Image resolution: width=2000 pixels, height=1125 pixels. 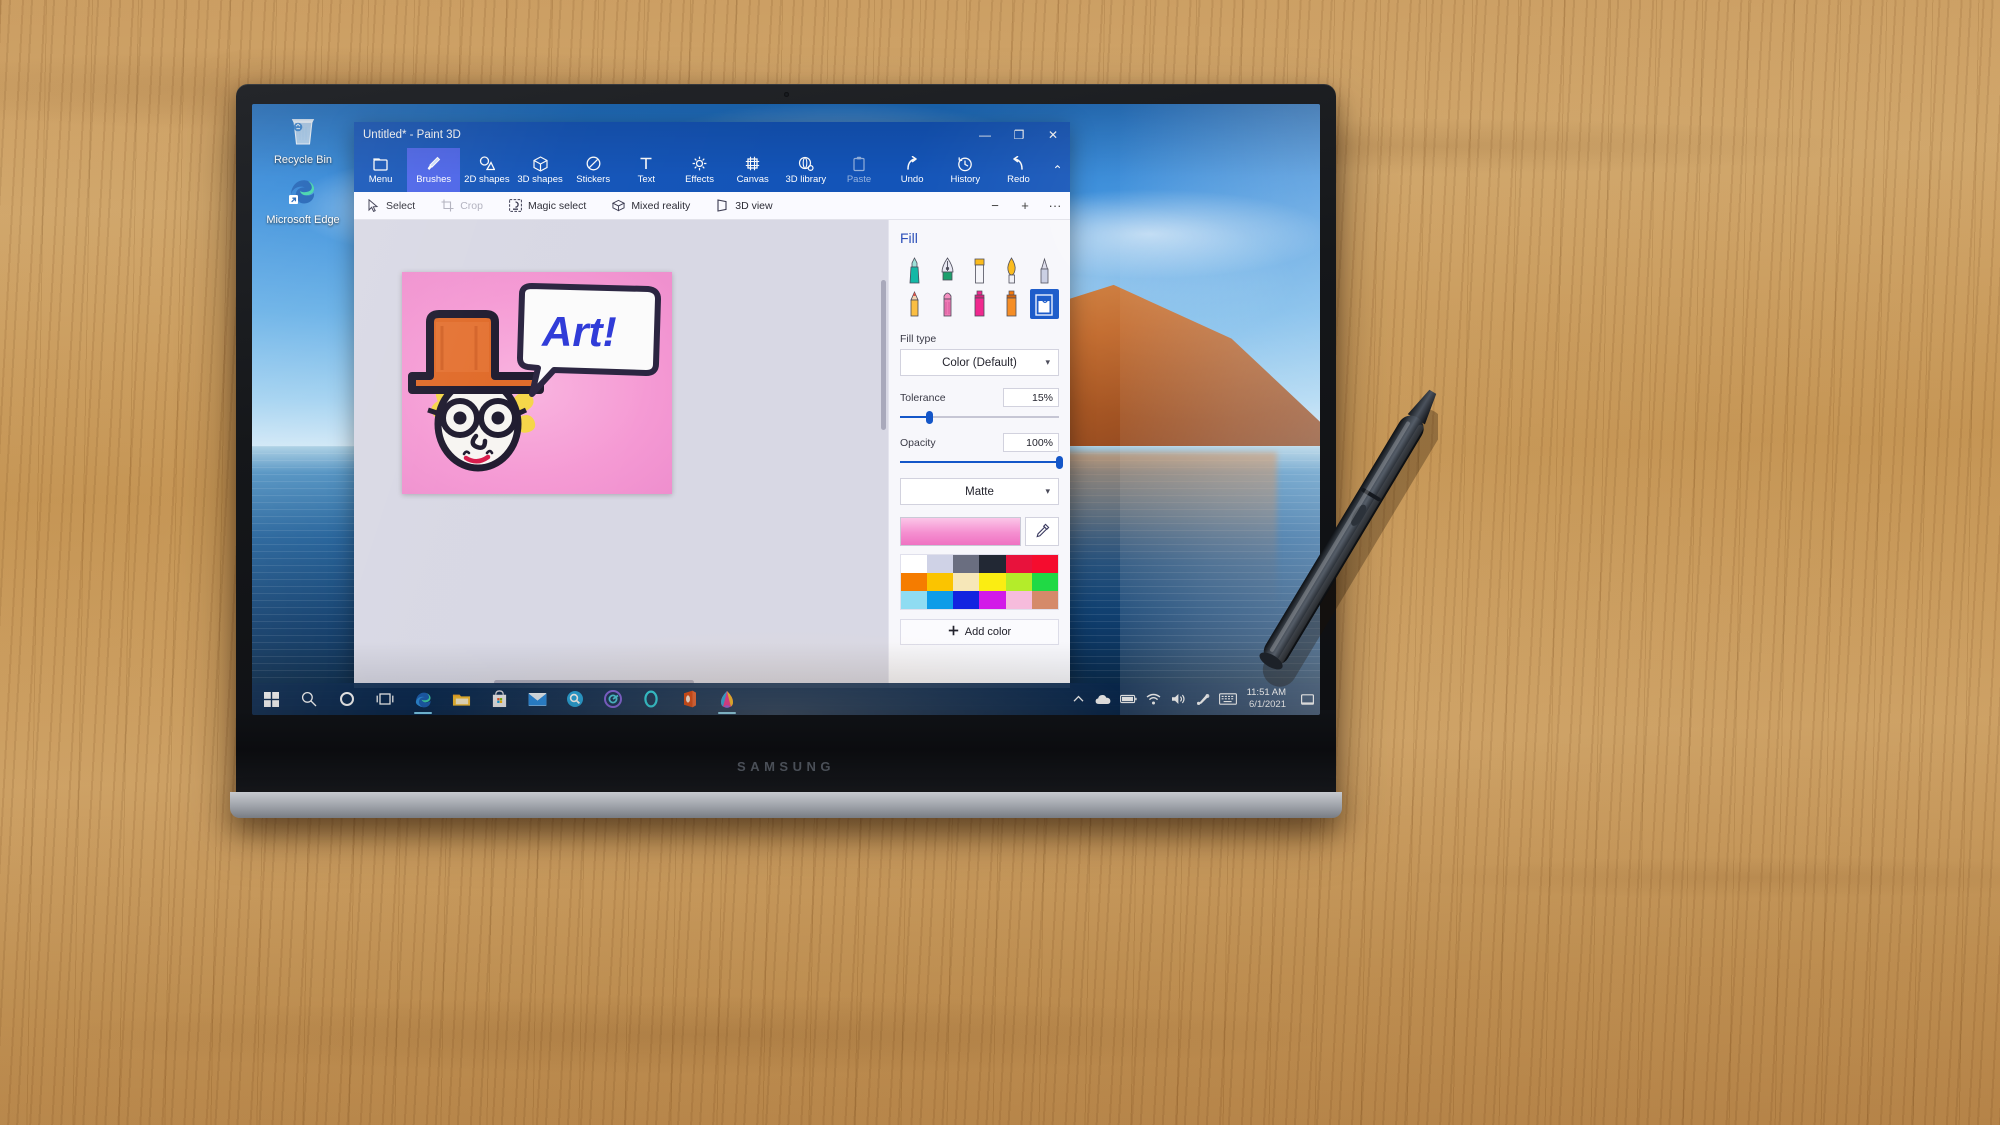 What do you see at coordinates (946, 271) in the screenshot?
I see `brush-calligraphy-pen` at bounding box center [946, 271].